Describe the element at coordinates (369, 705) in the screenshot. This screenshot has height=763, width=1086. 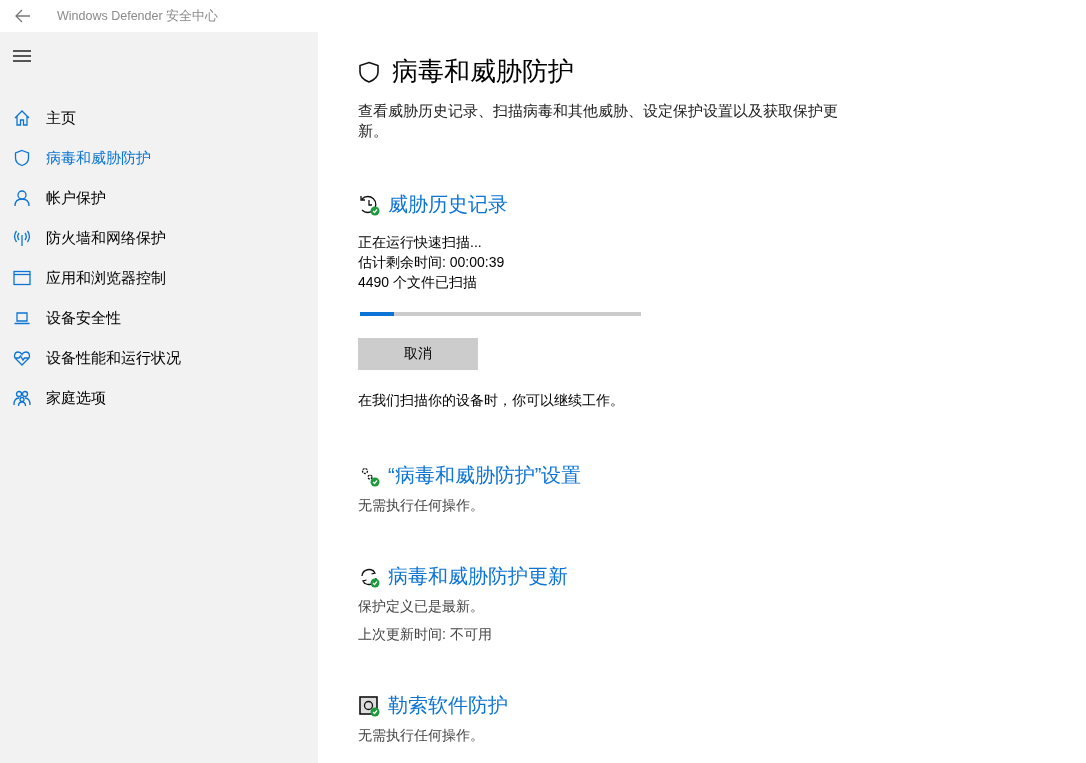
I see `vault-icon` at that location.